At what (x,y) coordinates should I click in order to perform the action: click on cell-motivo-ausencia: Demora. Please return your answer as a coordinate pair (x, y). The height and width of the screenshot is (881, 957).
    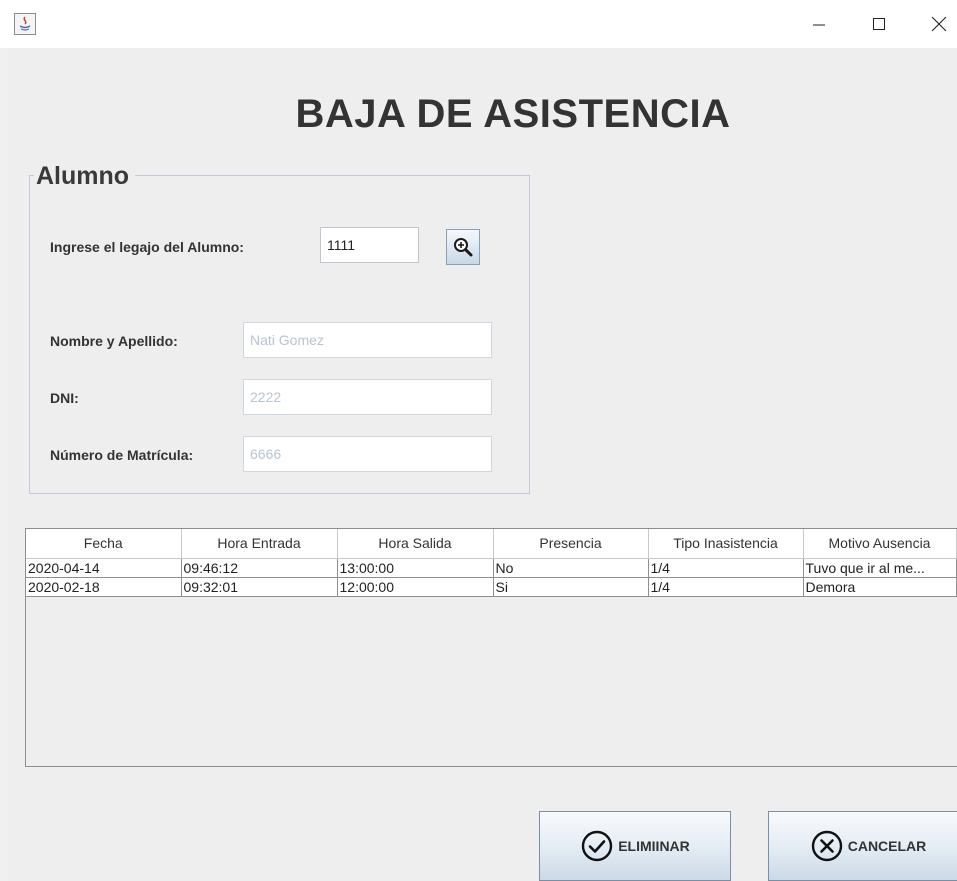
    Looking at the image, I should click on (880, 587).